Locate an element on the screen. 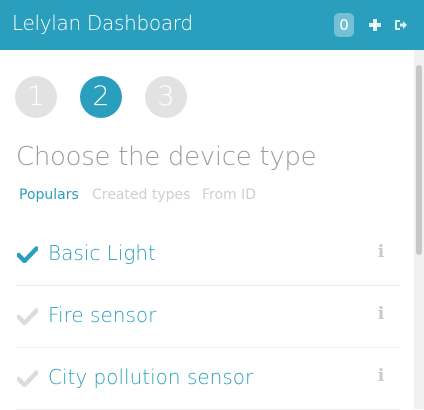 This screenshot has width=424, height=410. tab-from-id: From ID is located at coordinates (229, 195).